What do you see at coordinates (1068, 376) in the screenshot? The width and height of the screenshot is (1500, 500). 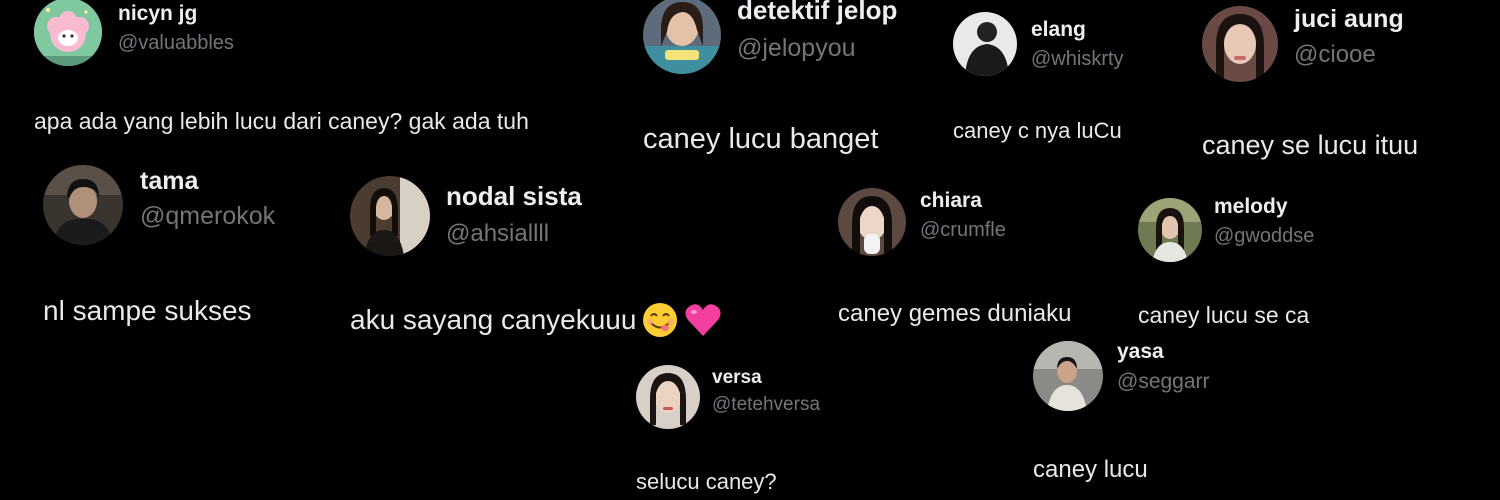 I see `boy-photo-avatar-icon` at bounding box center [1068, 376].